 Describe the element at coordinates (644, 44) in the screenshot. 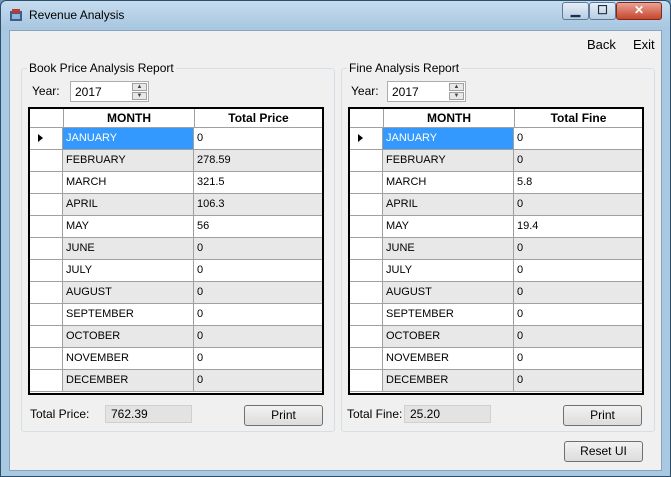

I see `exit-link: Exit` at that location.